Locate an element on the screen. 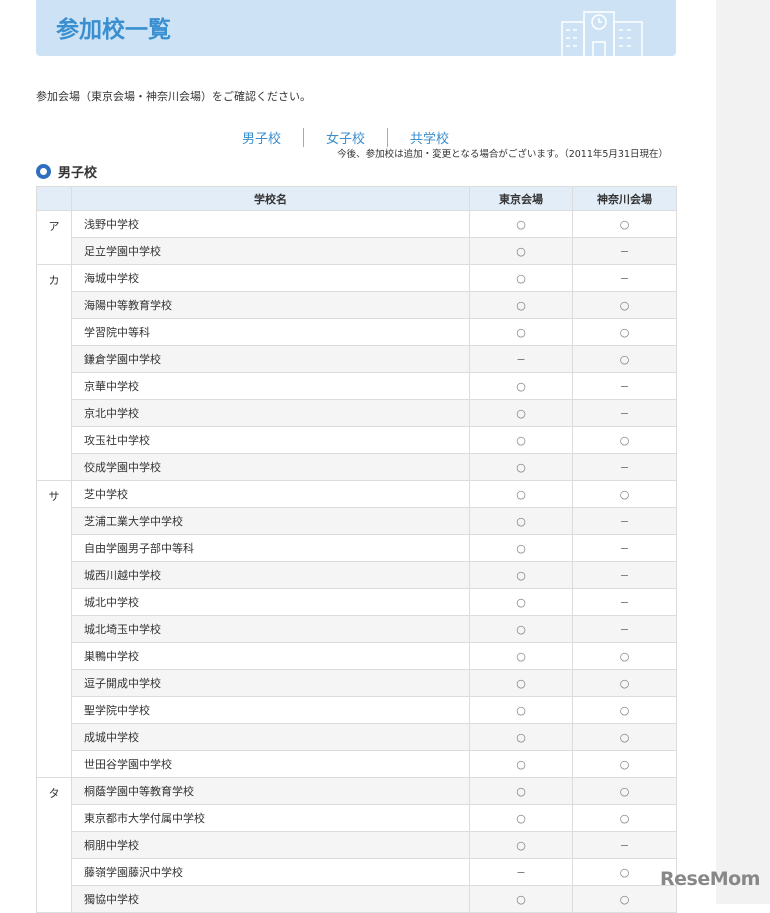 The image size is (770, 913). school-name: 足立学園中学校 is located at coordinates (270, 251).